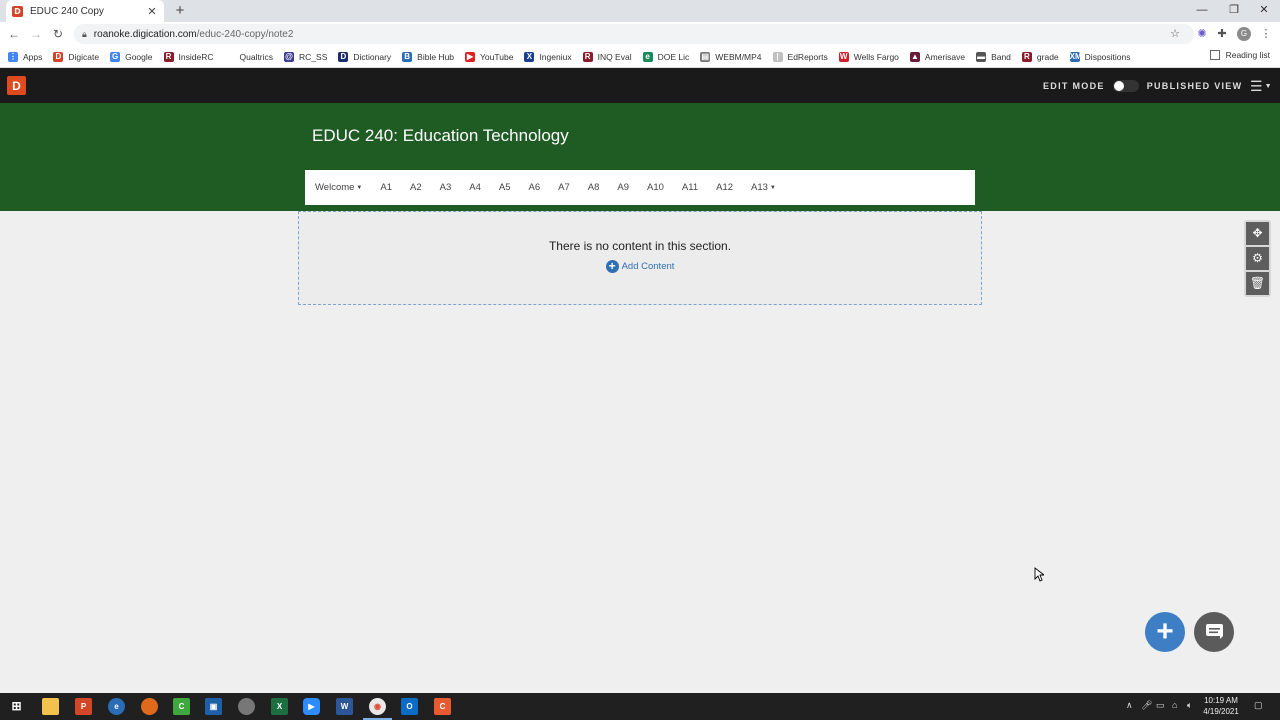 The width and height of the screenshot is (1280, 720). I want to click on bookmark-item: D Dictionary, so click(364, 56).